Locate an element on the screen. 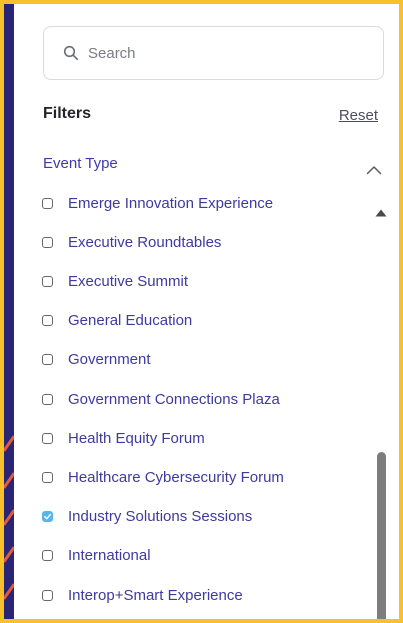 The image size is (403, 623). event-type-option-label: Health Equity Forum is located at coordinates (136, 438).